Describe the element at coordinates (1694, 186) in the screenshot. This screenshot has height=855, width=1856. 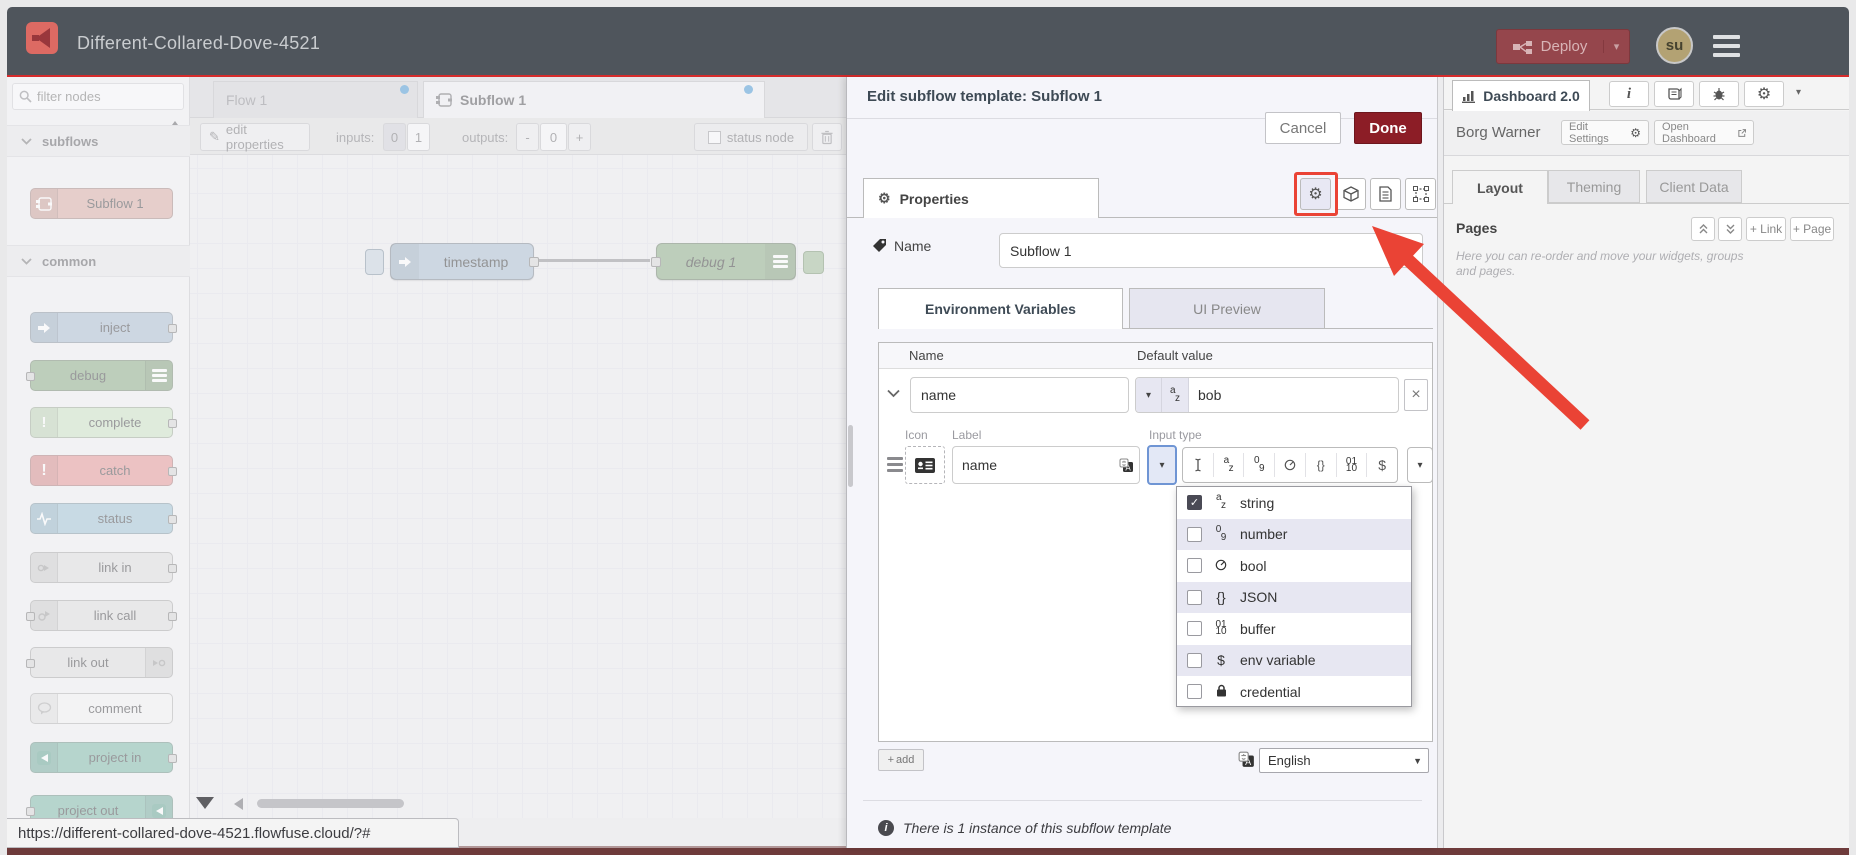
I see `tab-client-data: Client Data` at that location.